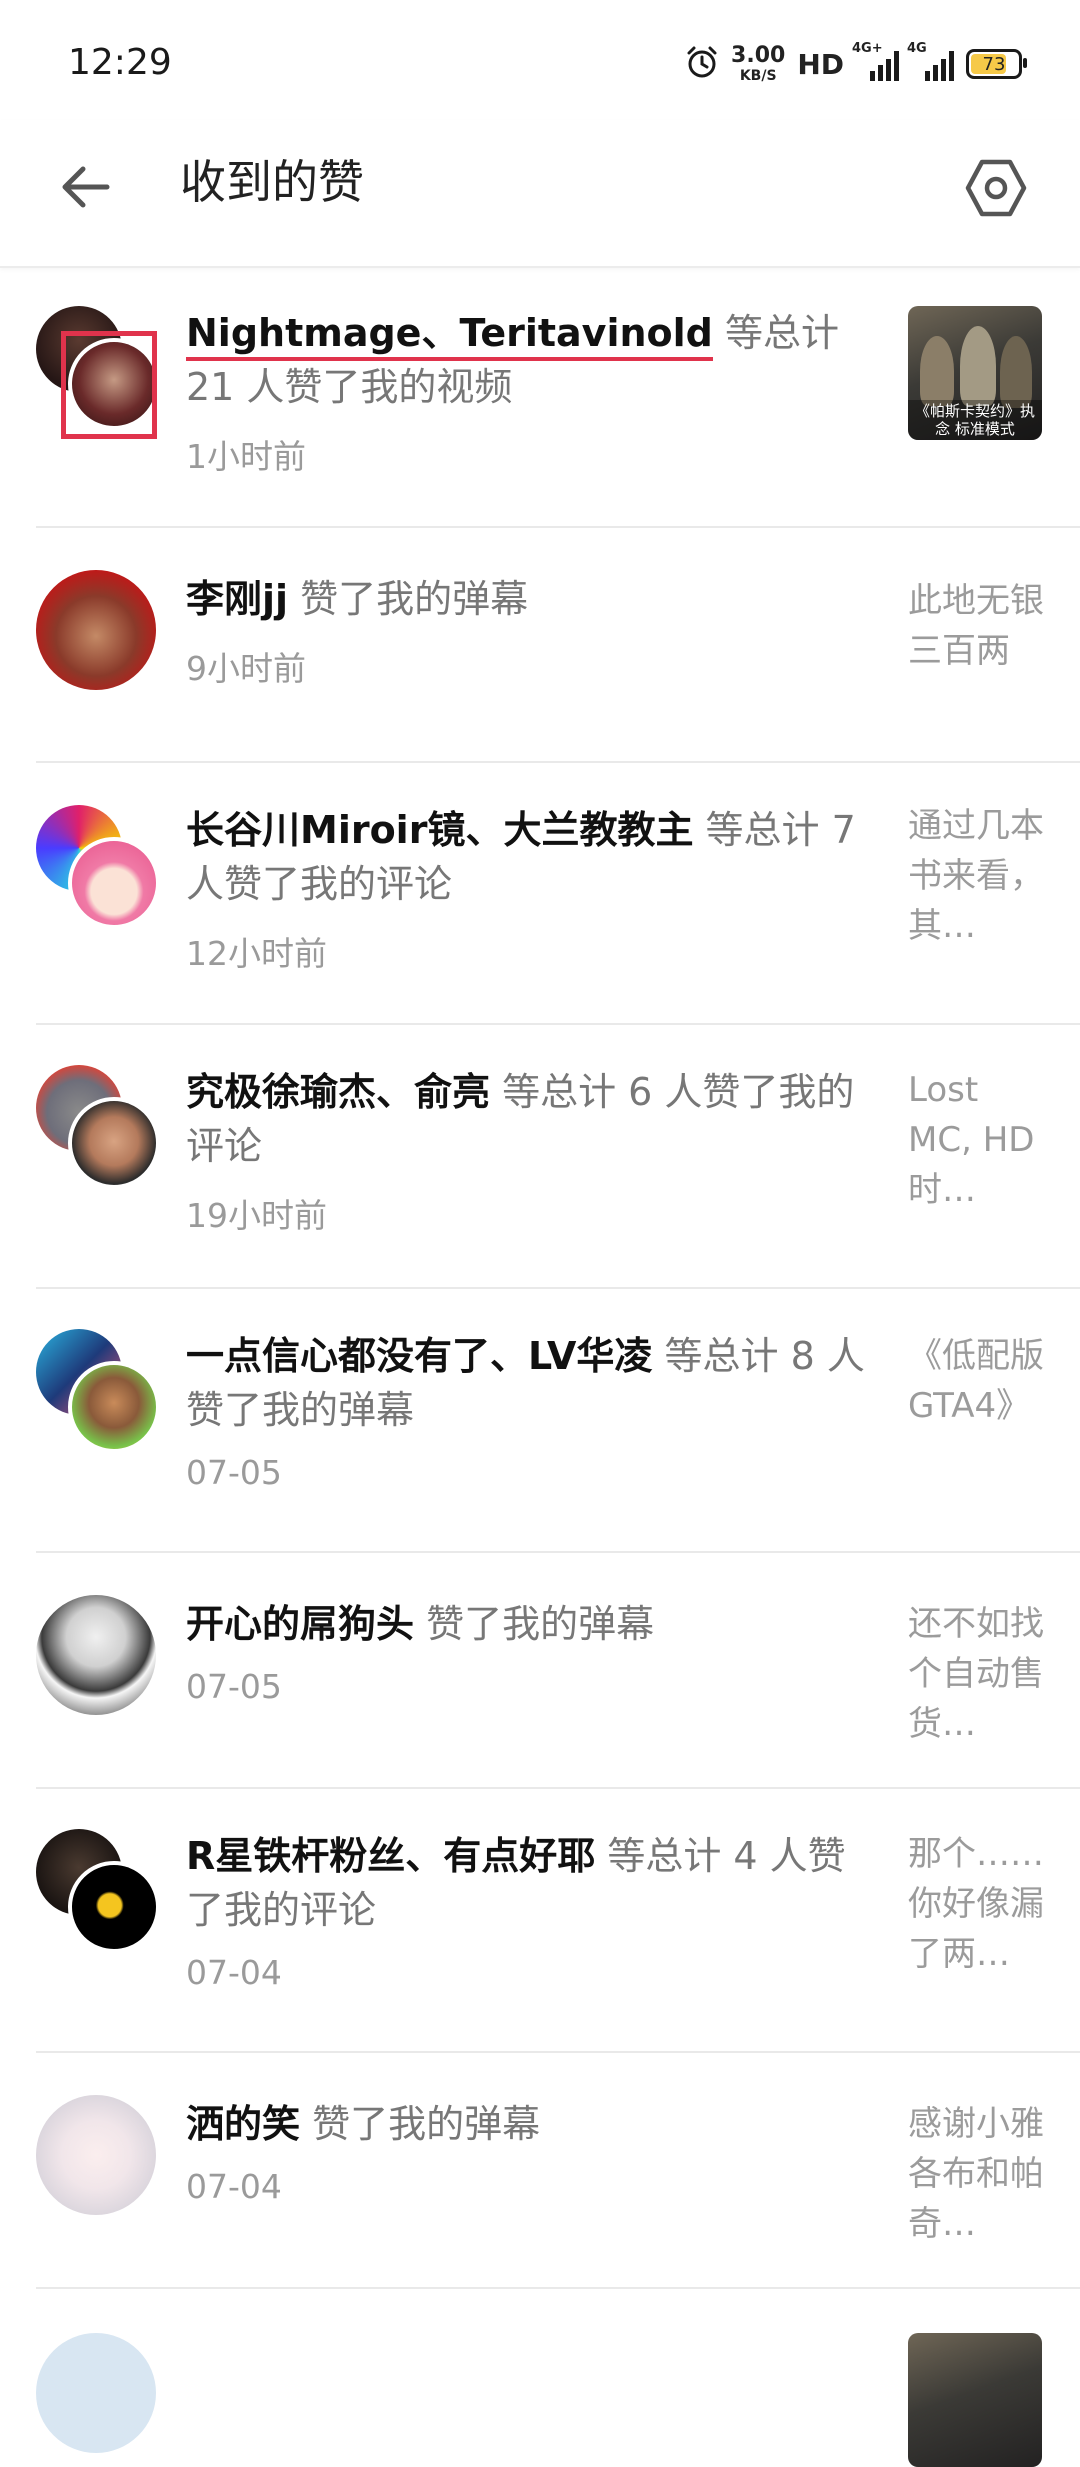 The image size is (1080, 2467). Describe the element at coordinates (758, 55) in the screenshot. I see `net-speed-value: 3.00` at that location.